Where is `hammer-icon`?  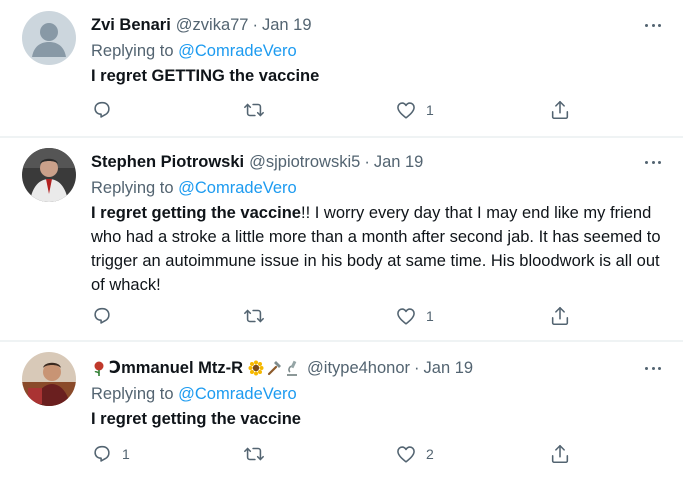
hammer-icon is located at coordinates (274, 368).